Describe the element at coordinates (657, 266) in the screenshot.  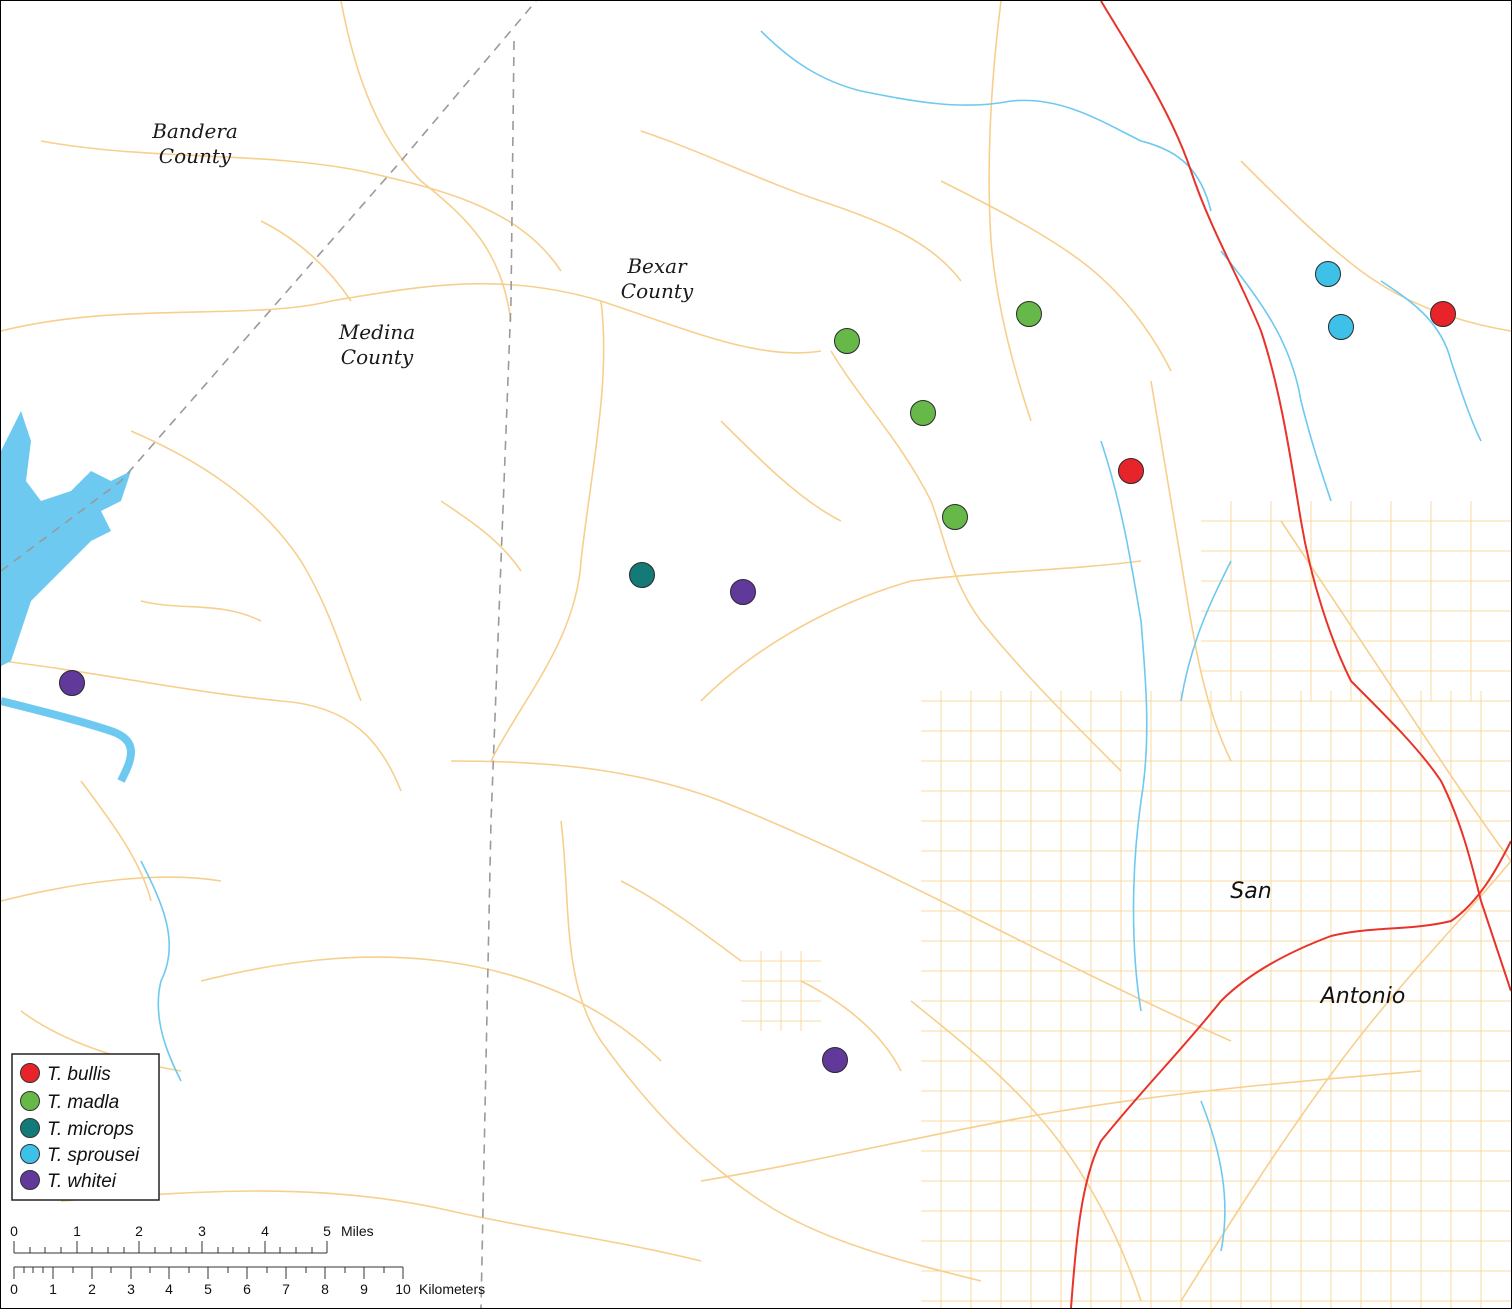
I see `svg-text: Bexar` at that location.